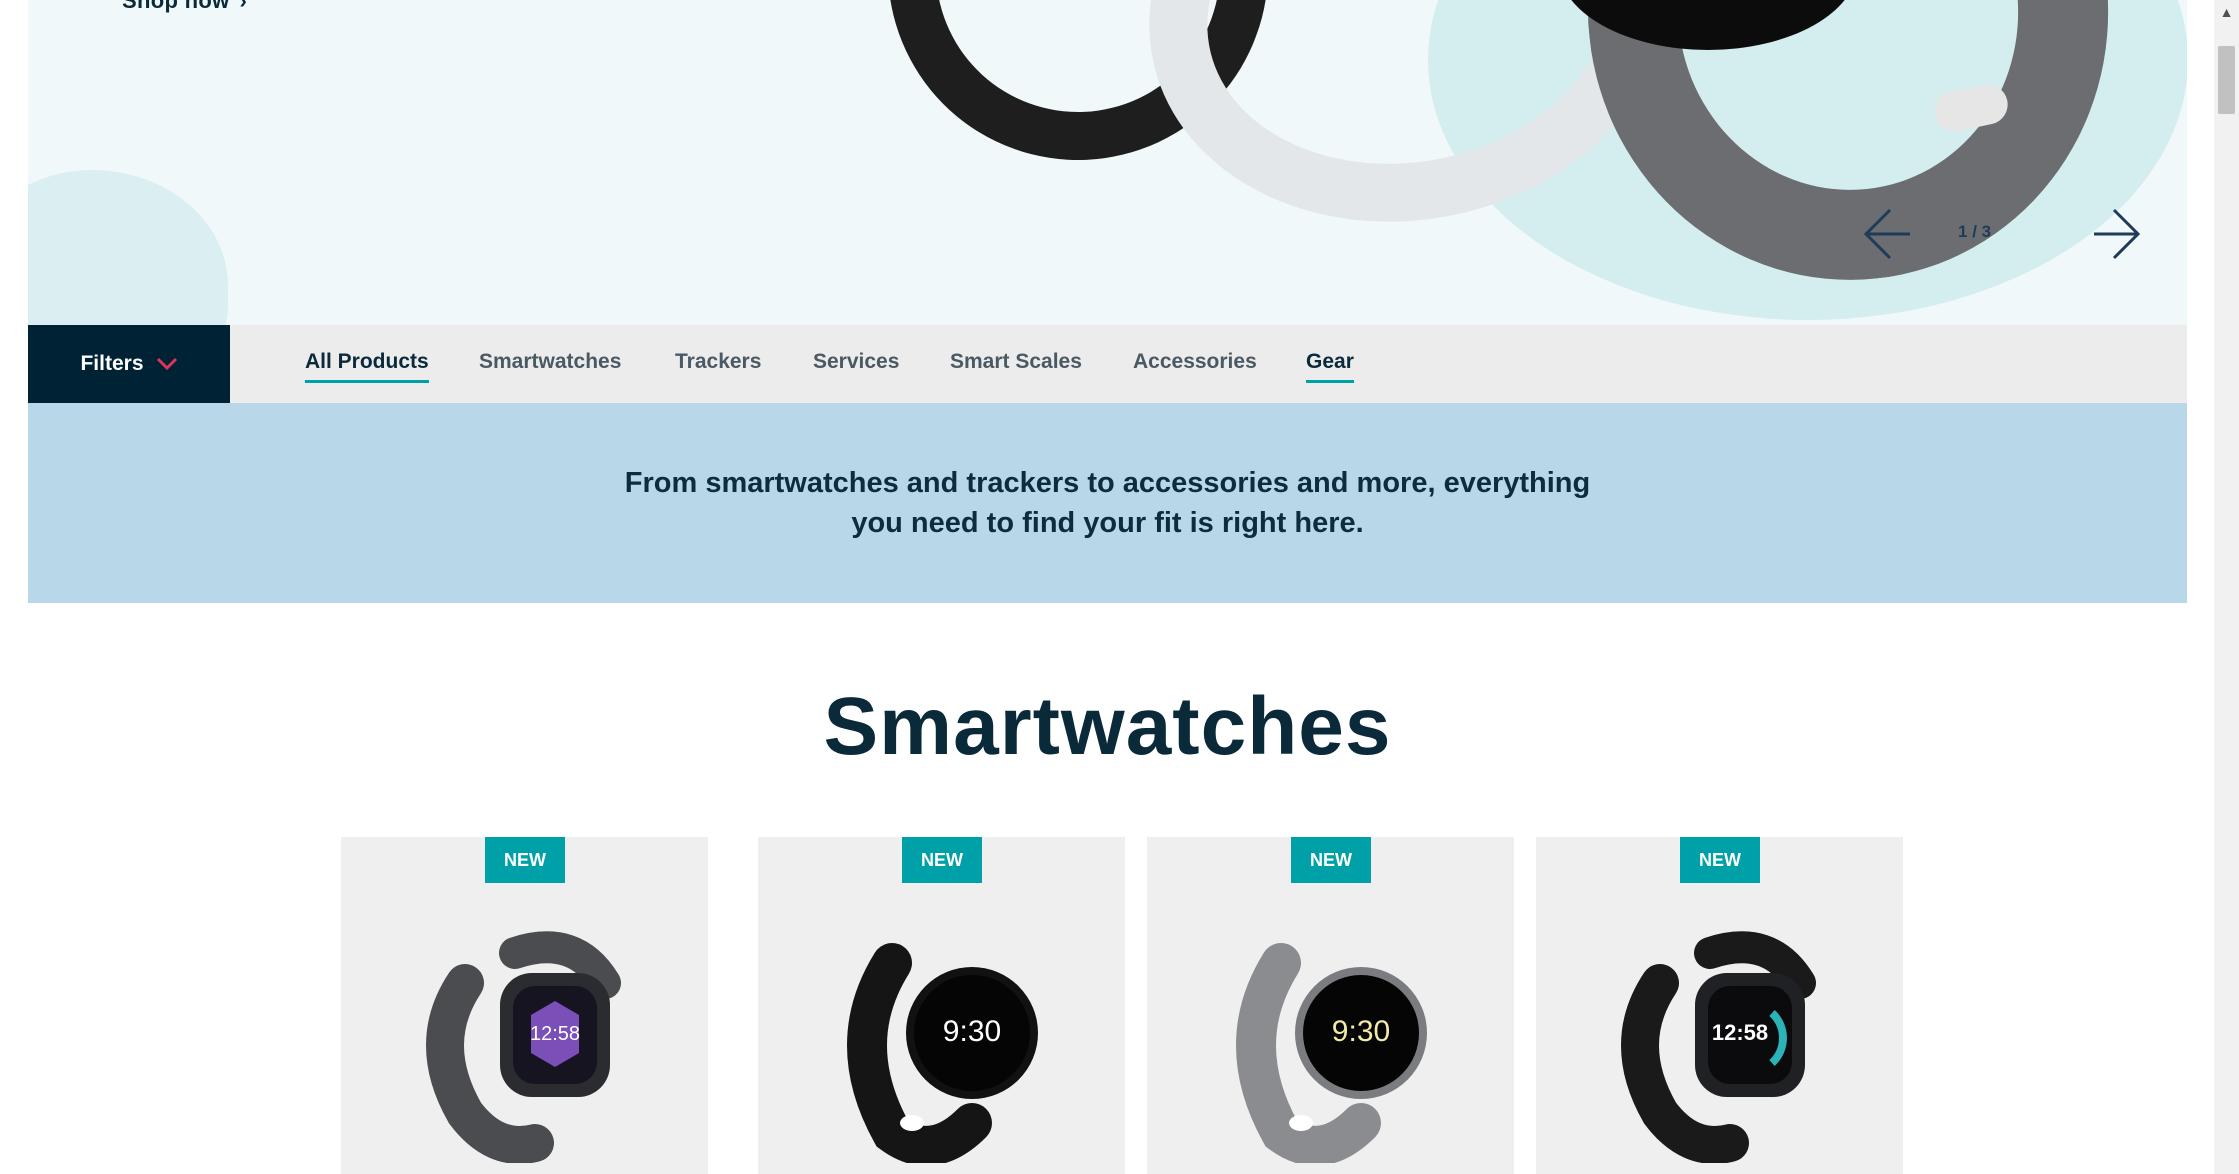  I want to click on carousel-counter: 1 / 3, so click(1974, 232).